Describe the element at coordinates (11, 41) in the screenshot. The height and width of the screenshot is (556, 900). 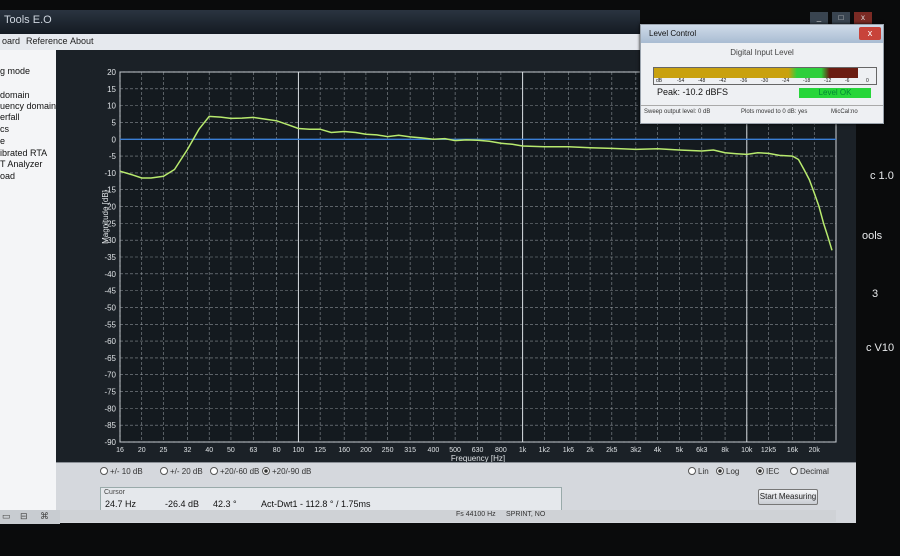
I see `menu-dashboard: oard` at that location.